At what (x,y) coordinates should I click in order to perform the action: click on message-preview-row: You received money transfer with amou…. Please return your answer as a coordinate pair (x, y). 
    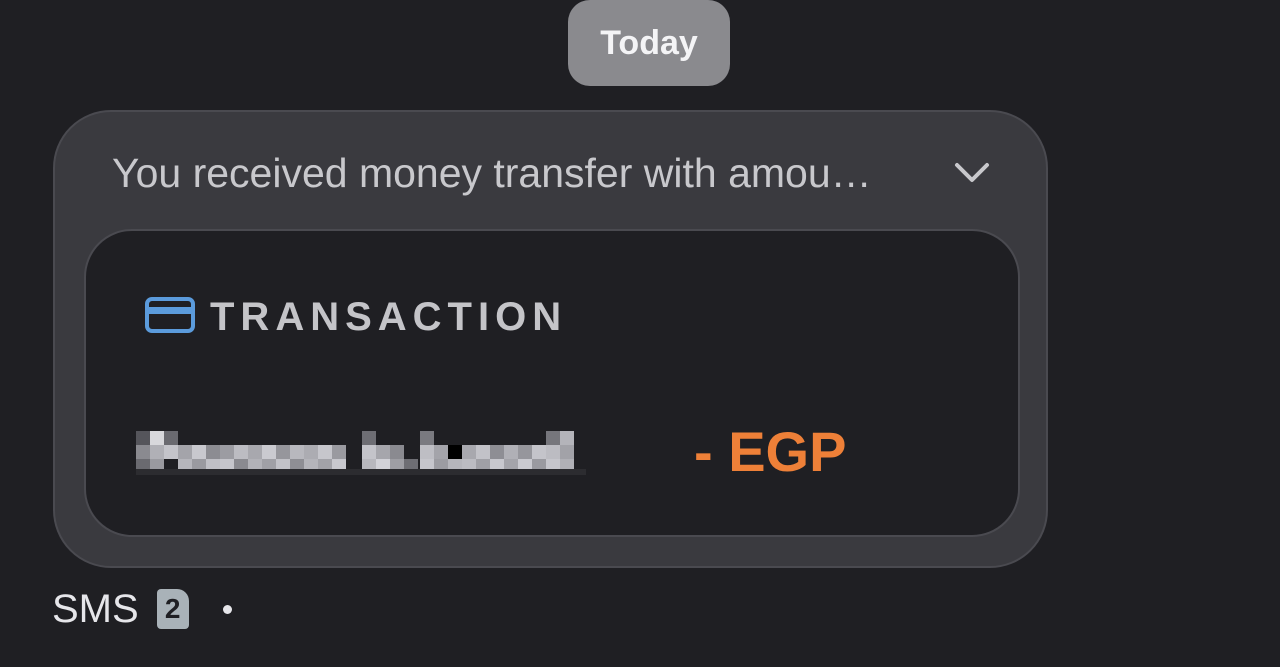
    Looking at the image, I should click on (552, 173).